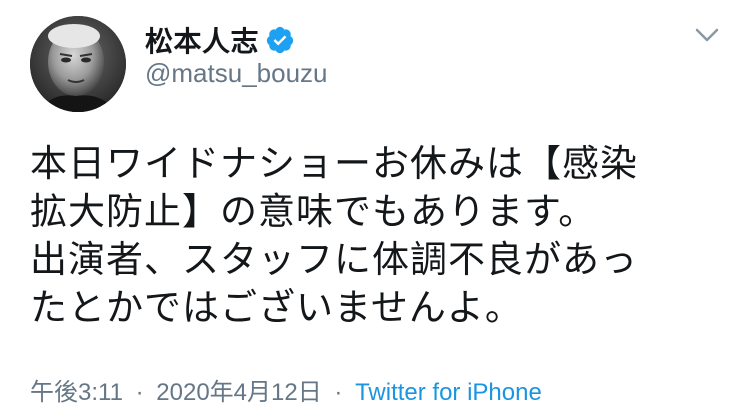  I want to click on tweet-source-link: Twitter for iPhone, so click(448, 392).